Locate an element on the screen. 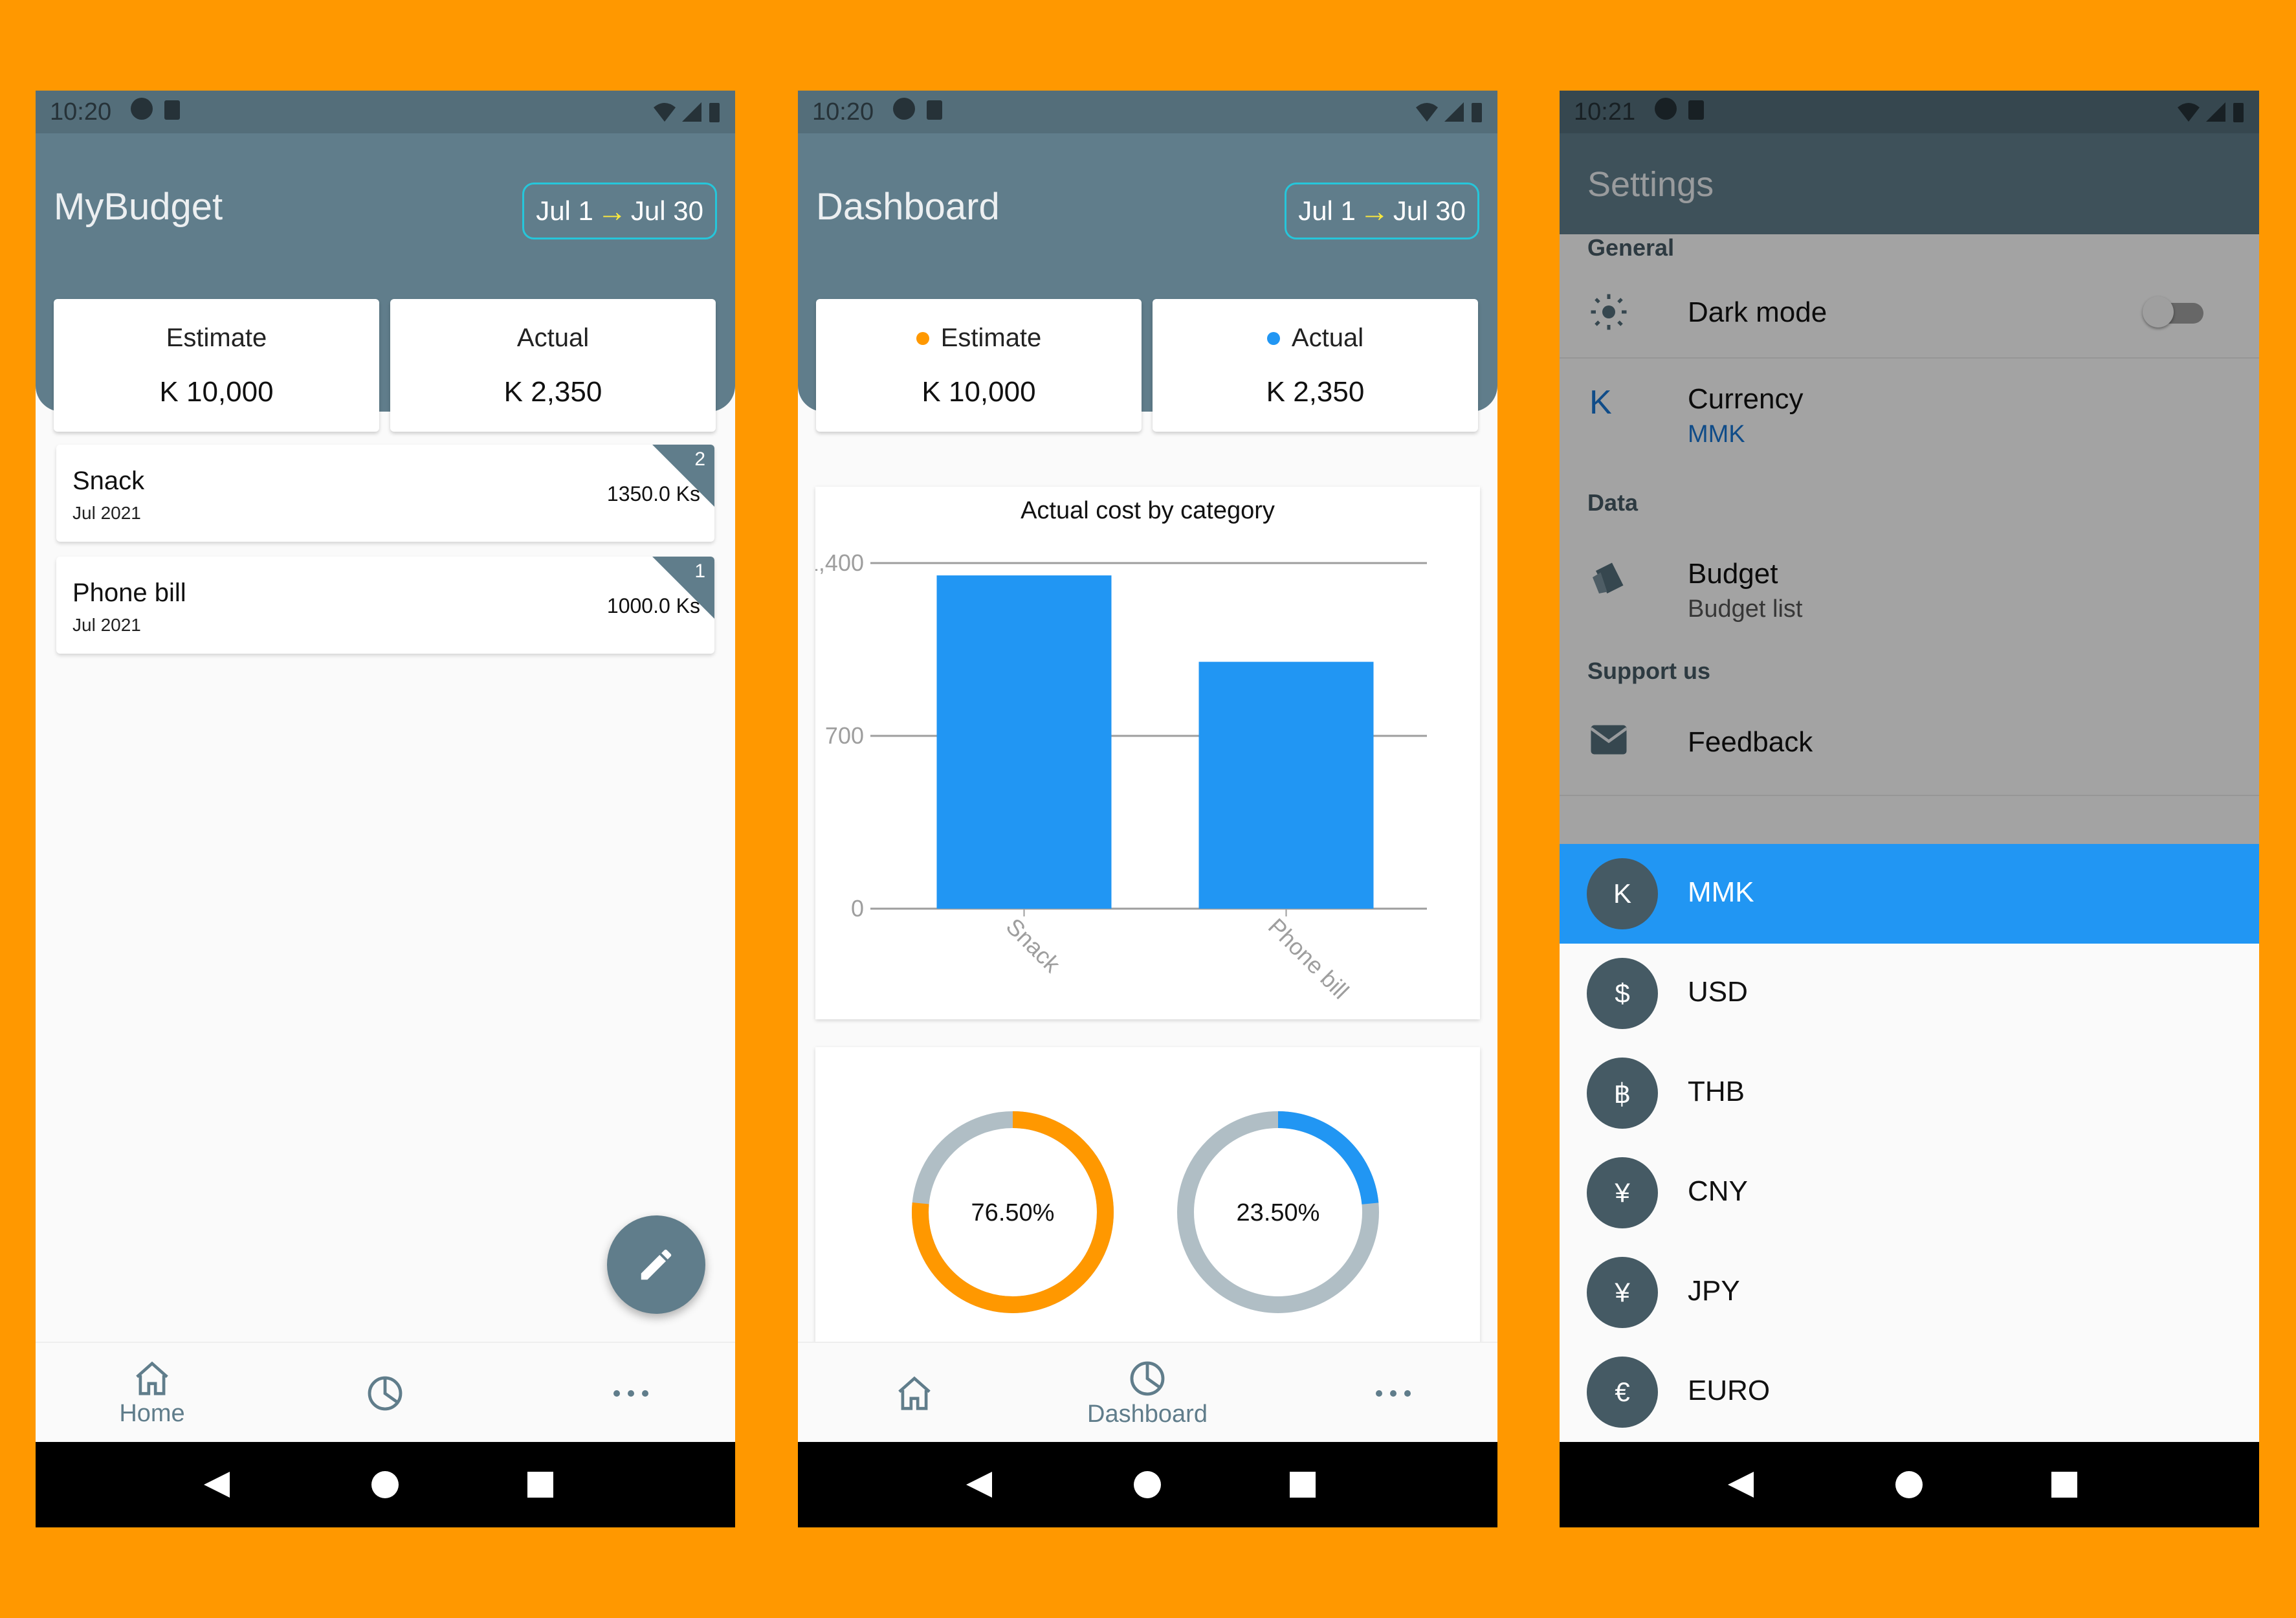 This screenshot has width=2296, height=1618. currency-code: THB is located at coordinates (1716, 1091).